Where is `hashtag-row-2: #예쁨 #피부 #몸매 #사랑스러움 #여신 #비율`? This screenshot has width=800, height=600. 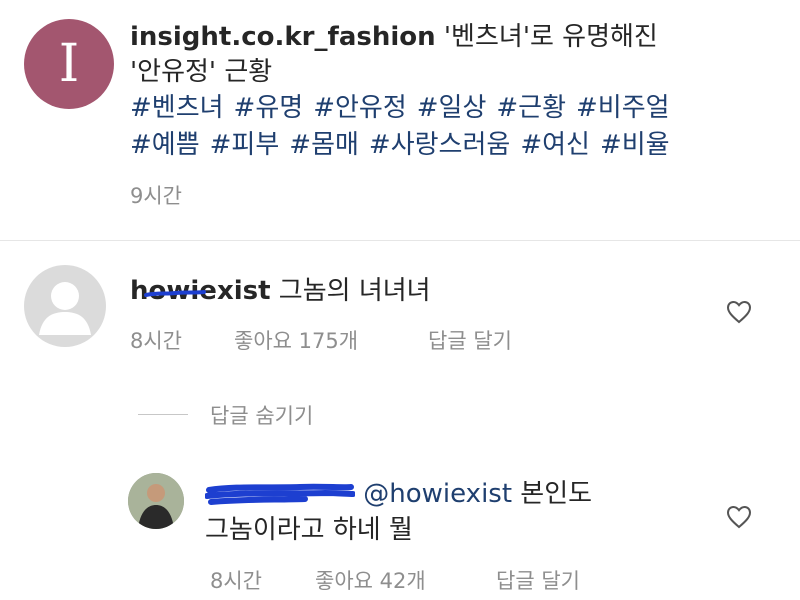 hashtag-row-2: #예쁨 #피부 #몸매 #사랑스러움 #여신 #비율 is located at coordinates (455, 145).